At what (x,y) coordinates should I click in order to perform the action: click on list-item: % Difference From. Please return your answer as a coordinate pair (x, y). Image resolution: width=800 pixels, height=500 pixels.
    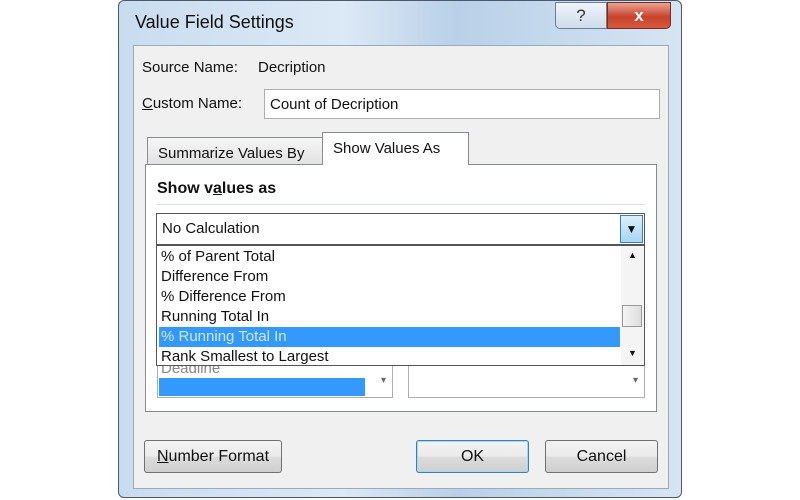
    Looking at the image, I should click on (389, 297).